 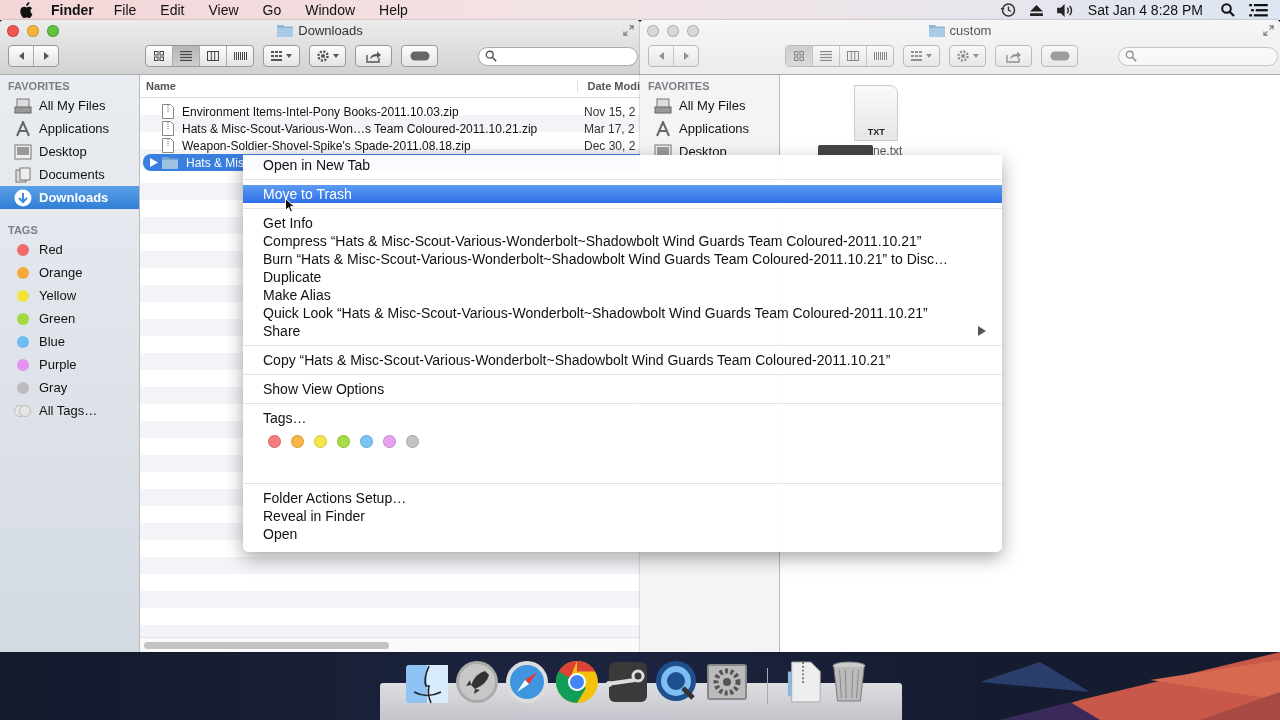 What do you see at coordinates (393, 10) in the screenshot?
I see `menu-item: Help` at bounding box center [393, 10].